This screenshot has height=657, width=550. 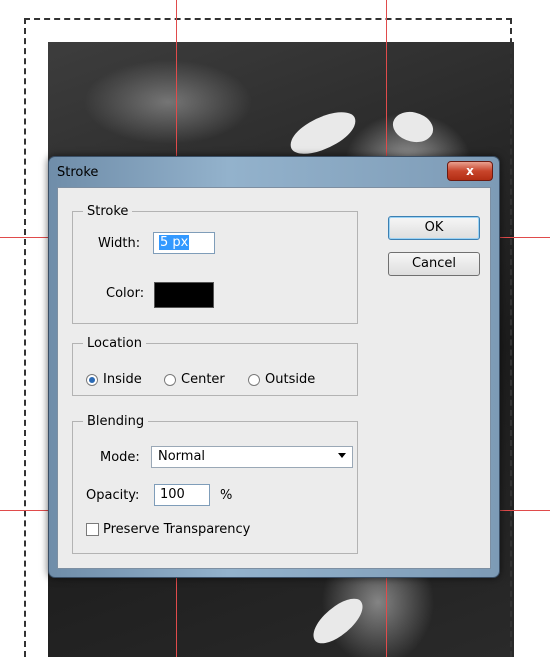 What do you see at coordinates (342, 455) in the screenshot?
I see `chevron-down-icon` at bounding box center [342, 455].